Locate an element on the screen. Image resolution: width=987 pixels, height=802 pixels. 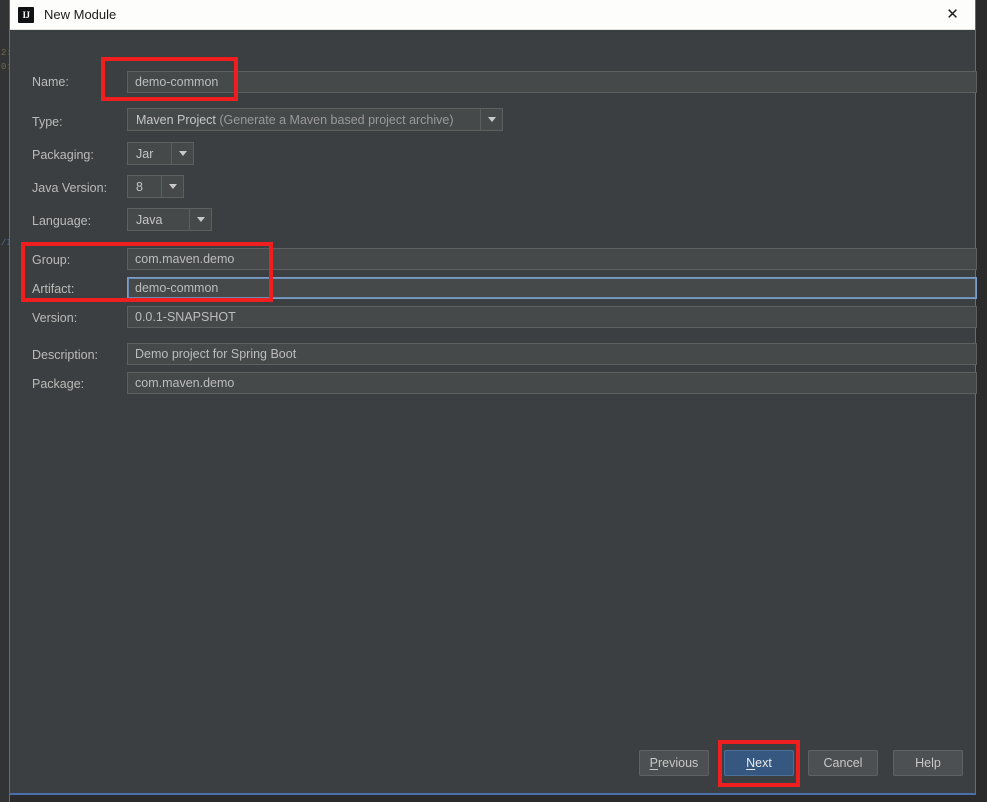
help-button: Help is located at coordinates (928, 763).